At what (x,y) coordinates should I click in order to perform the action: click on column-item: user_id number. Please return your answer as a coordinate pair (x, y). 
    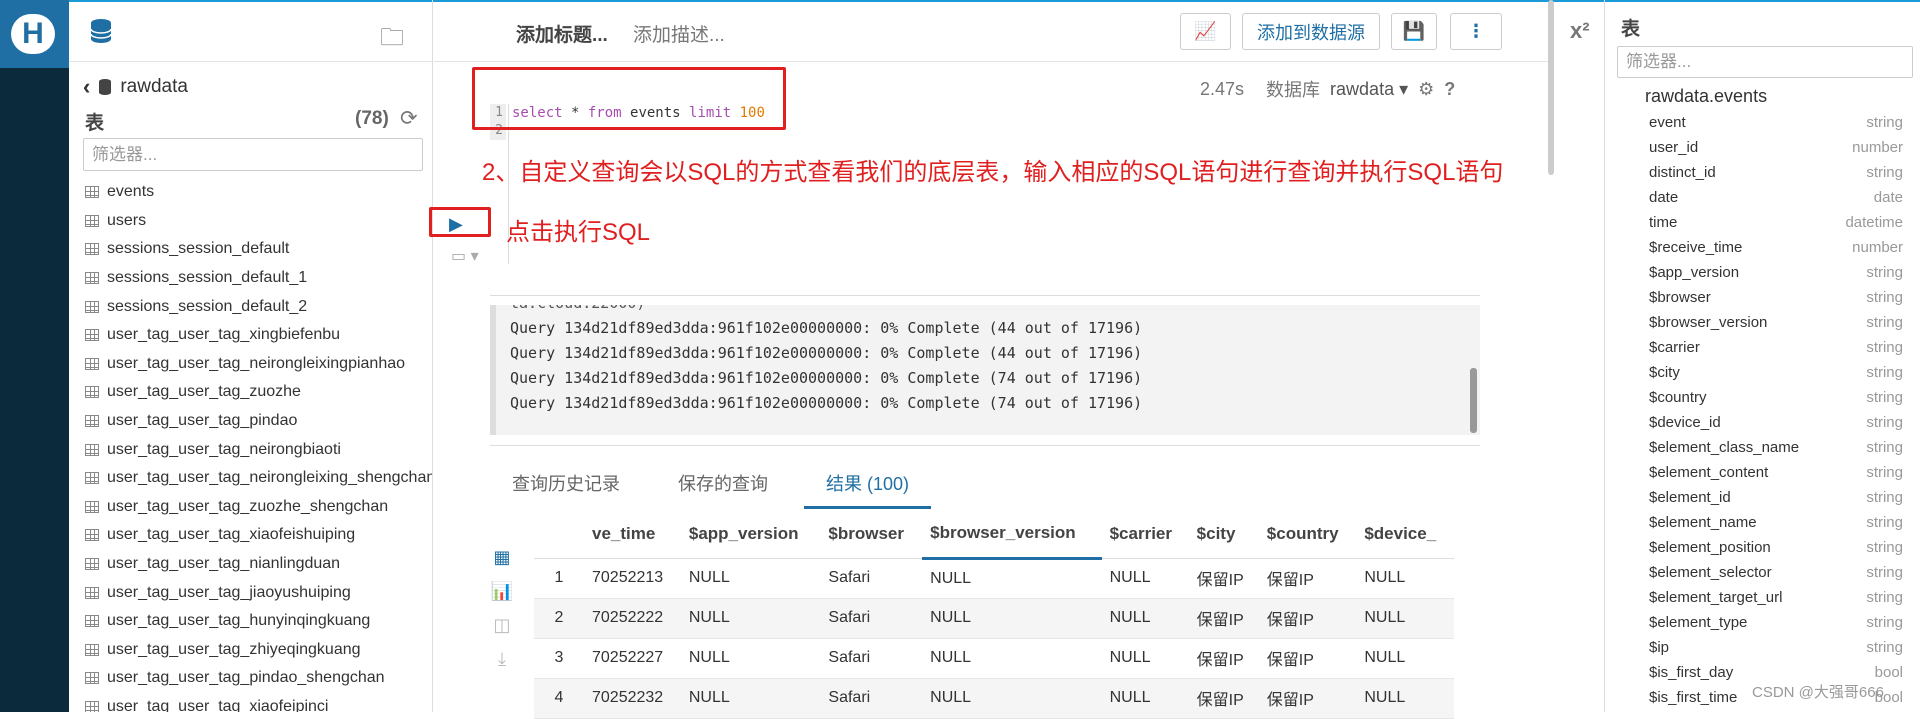
    Looking at the image, I should click on (1776, 147).